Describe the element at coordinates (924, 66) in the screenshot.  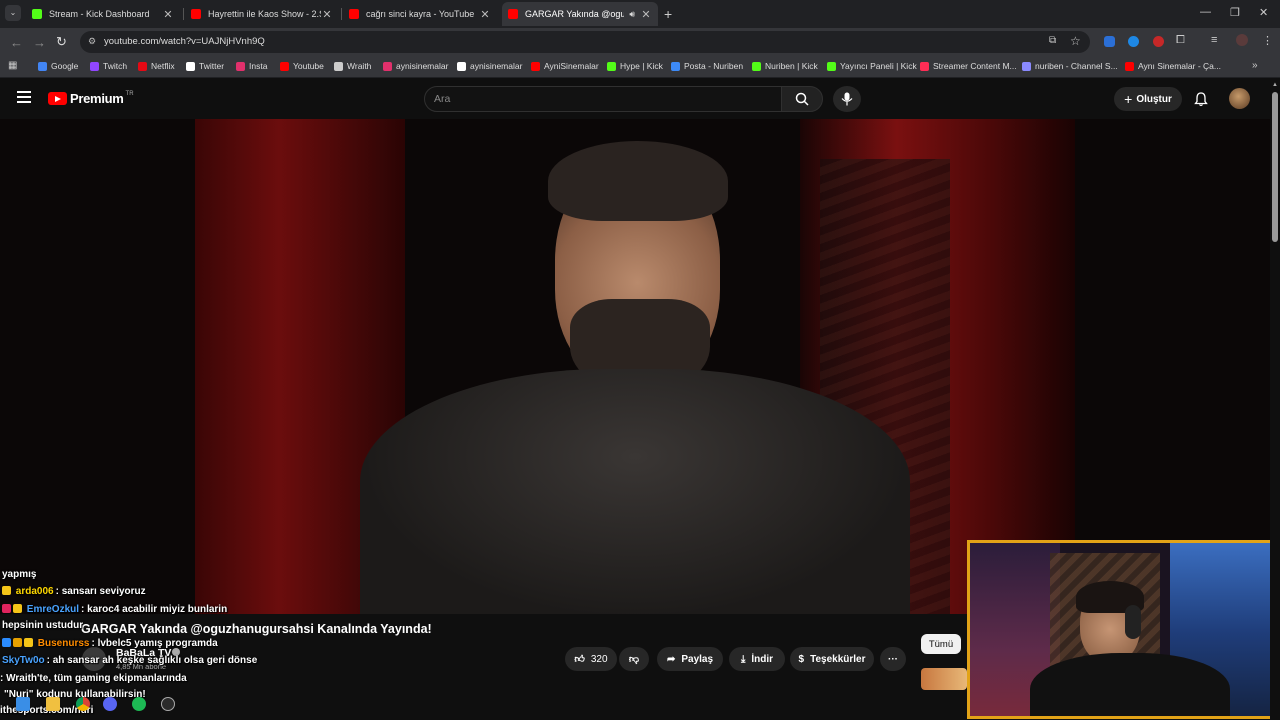
I see `streamer-icon` at that location.